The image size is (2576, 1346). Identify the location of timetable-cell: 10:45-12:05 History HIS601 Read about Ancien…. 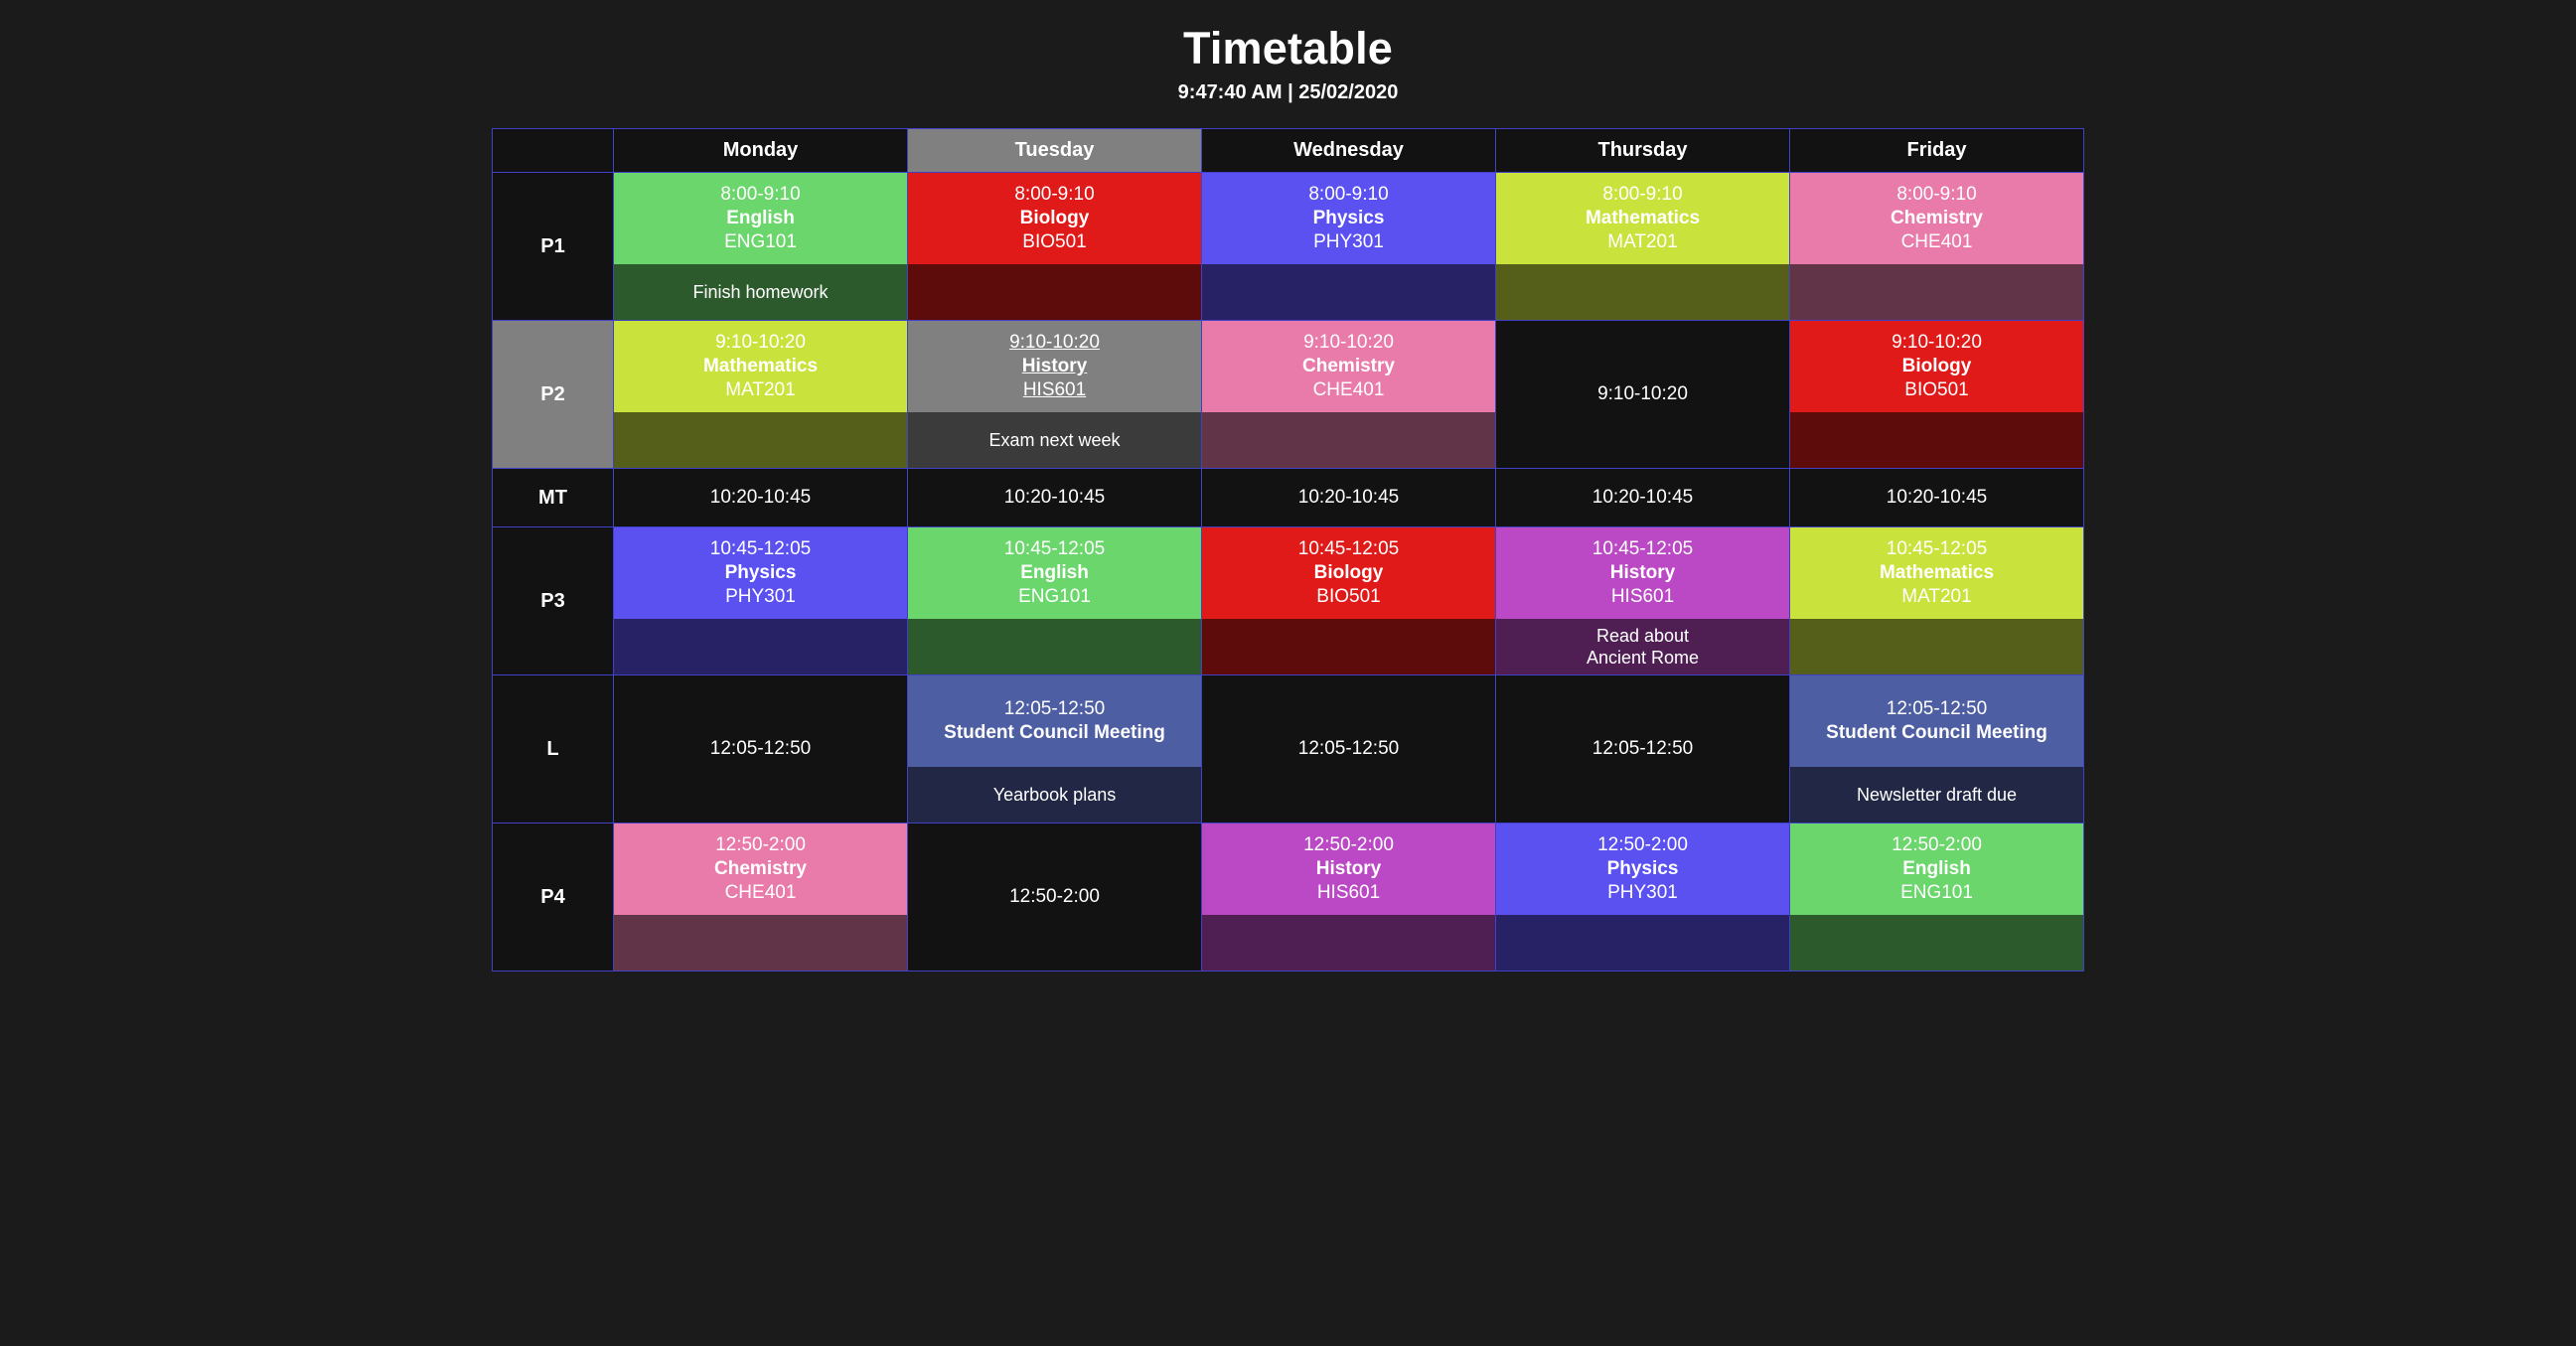
(1642, 601).